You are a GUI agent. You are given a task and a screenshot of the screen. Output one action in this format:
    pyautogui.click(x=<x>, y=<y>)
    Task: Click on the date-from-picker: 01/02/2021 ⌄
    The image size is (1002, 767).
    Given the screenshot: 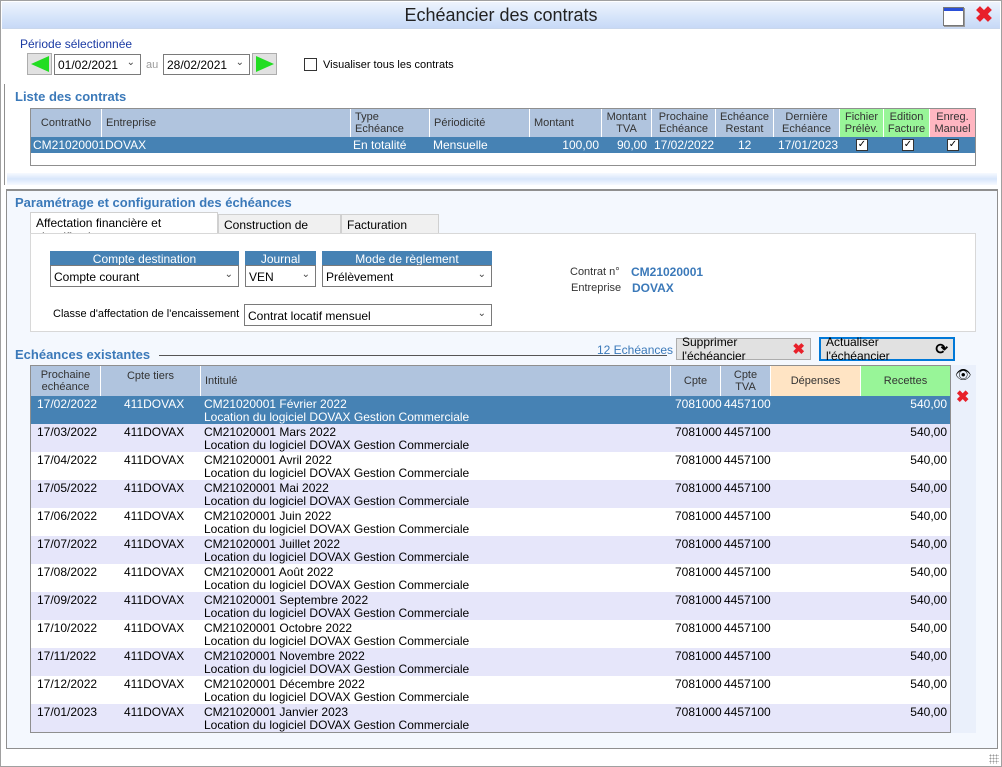 What is the action you would take?
    pyautogui.click(x=97, y=64)
    